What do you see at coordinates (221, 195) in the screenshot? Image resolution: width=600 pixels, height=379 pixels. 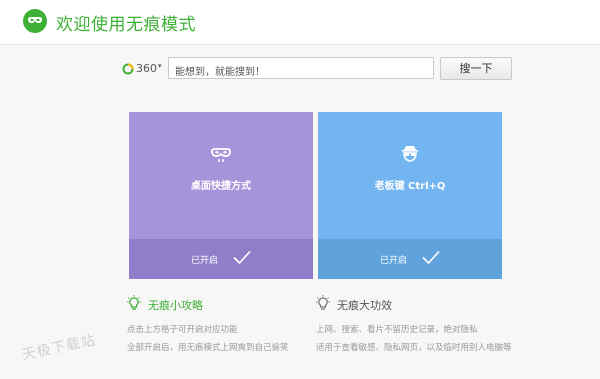 I see `card-desktop-shortcut: 桌面快捷方式 已开启` at bounding box center [221, 195].